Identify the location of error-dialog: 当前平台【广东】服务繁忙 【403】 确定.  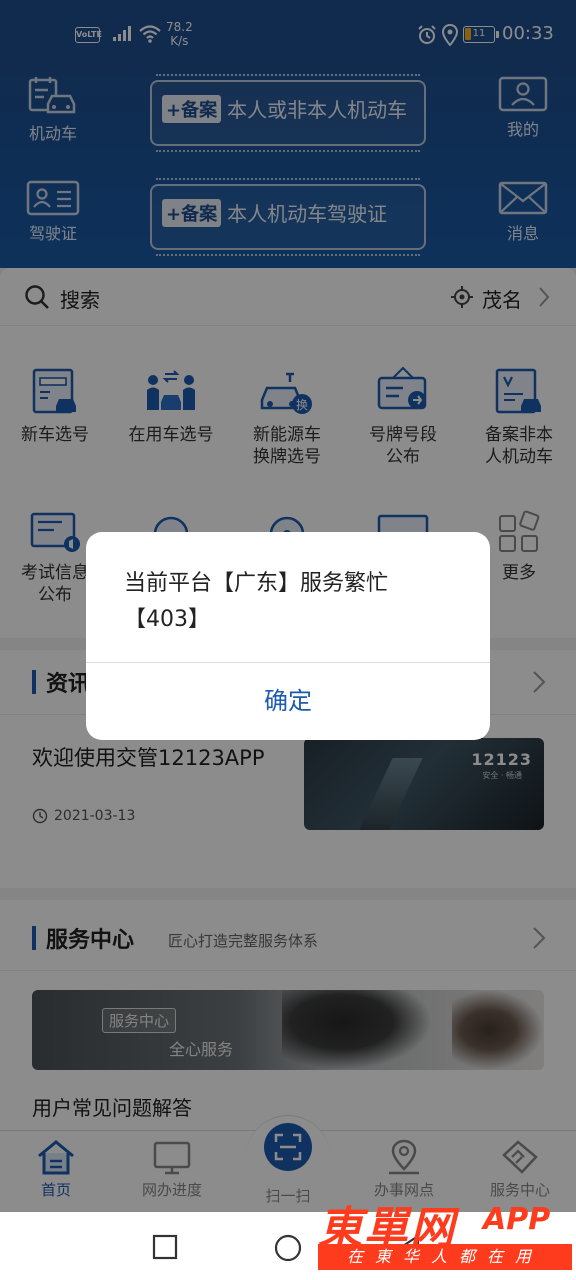
(288, 636).